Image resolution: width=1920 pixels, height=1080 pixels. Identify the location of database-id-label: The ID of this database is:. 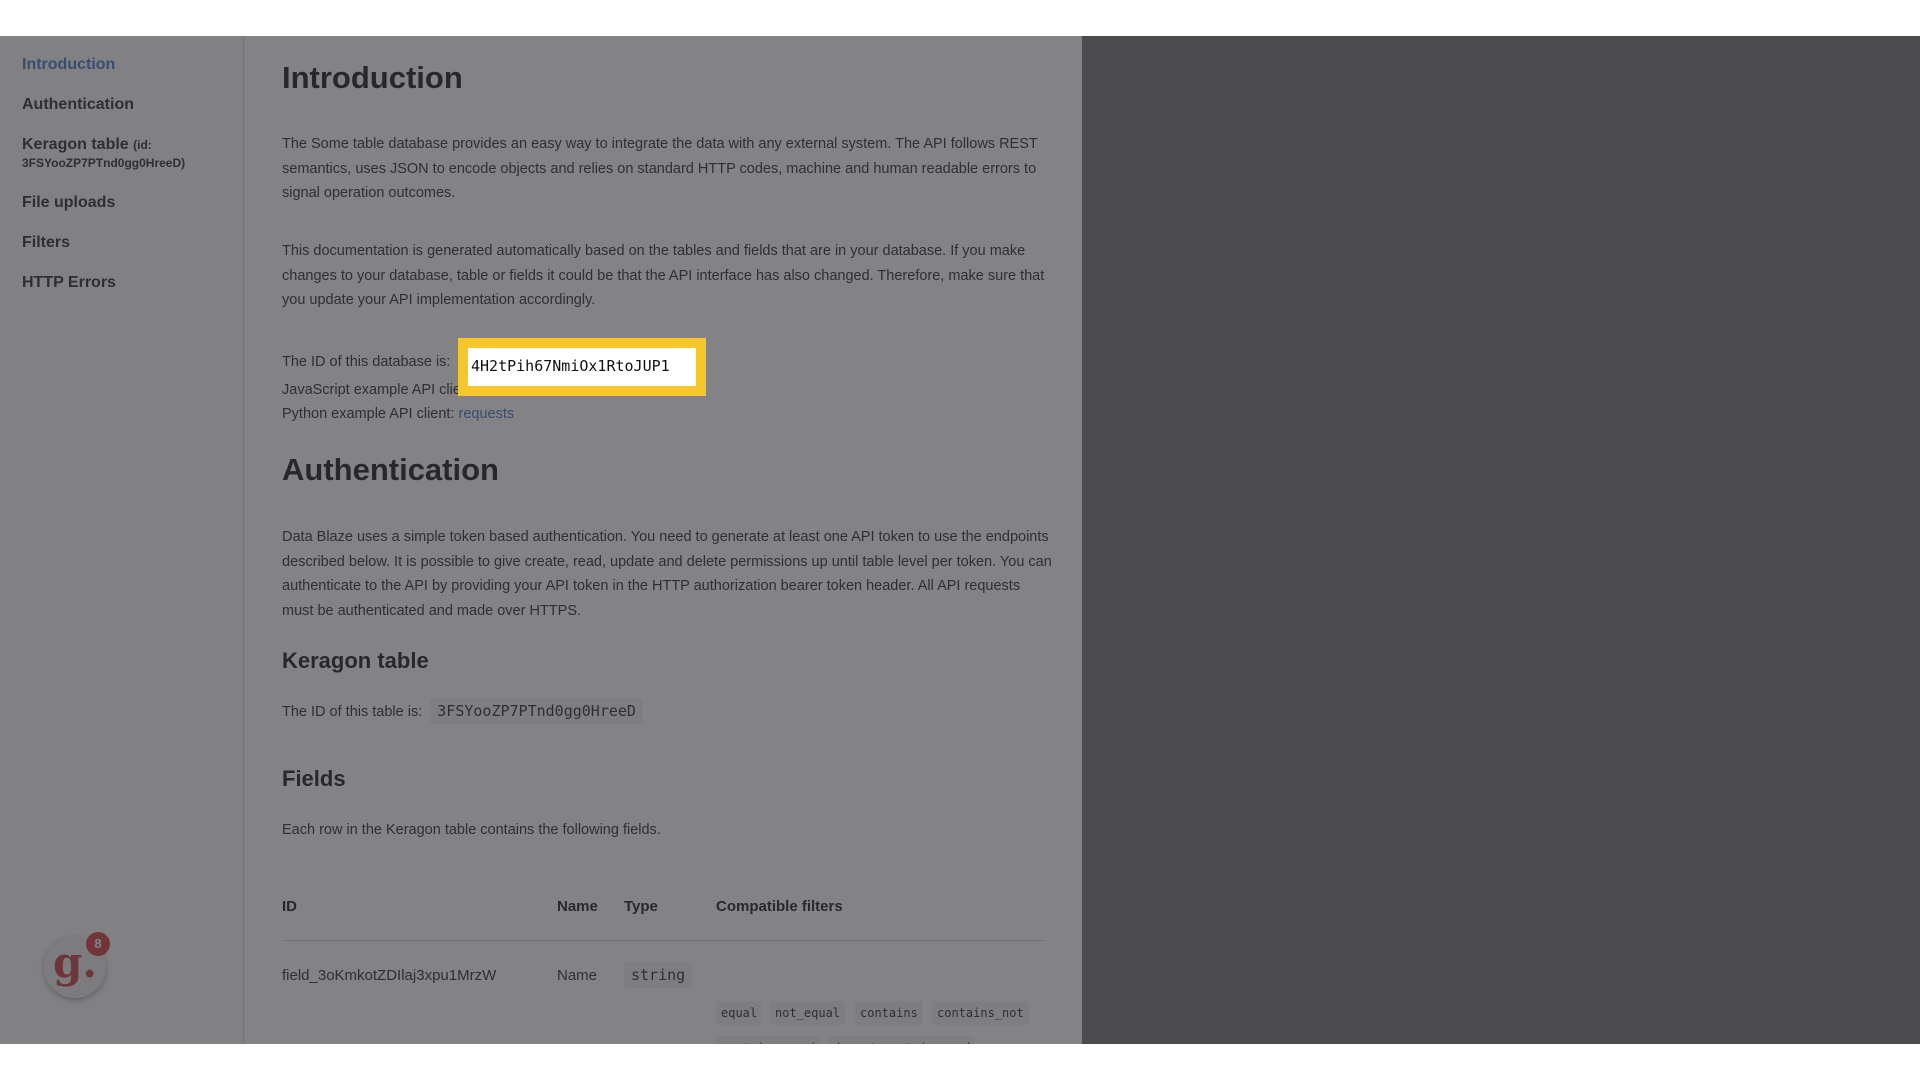
(366, 362).